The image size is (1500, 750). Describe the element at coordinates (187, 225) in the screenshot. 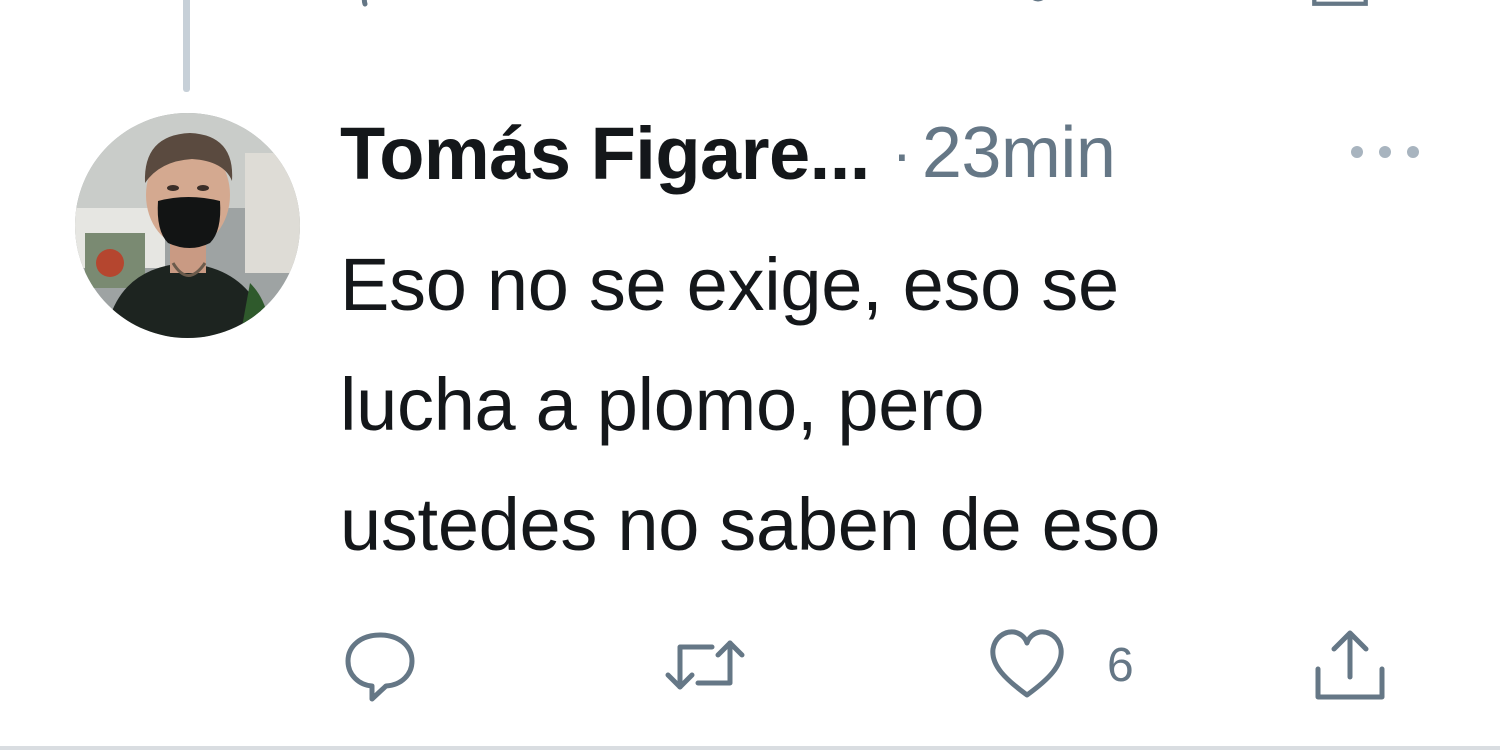

I see `avatar` at that location.